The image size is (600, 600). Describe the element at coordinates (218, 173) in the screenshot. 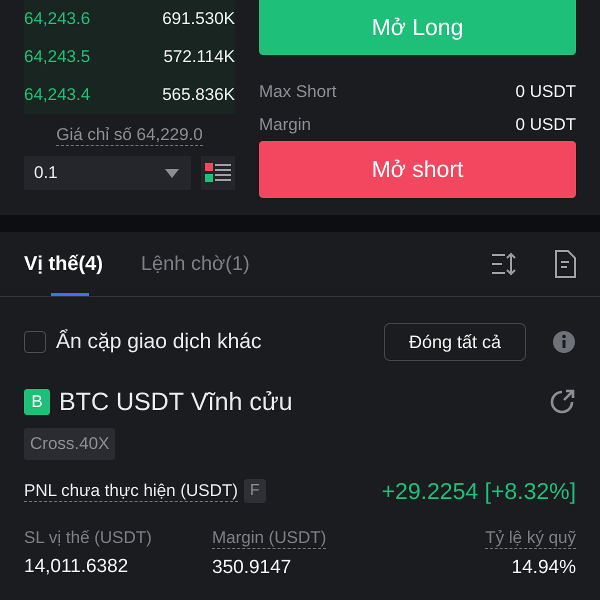

I see `book-layout-button` at that location.